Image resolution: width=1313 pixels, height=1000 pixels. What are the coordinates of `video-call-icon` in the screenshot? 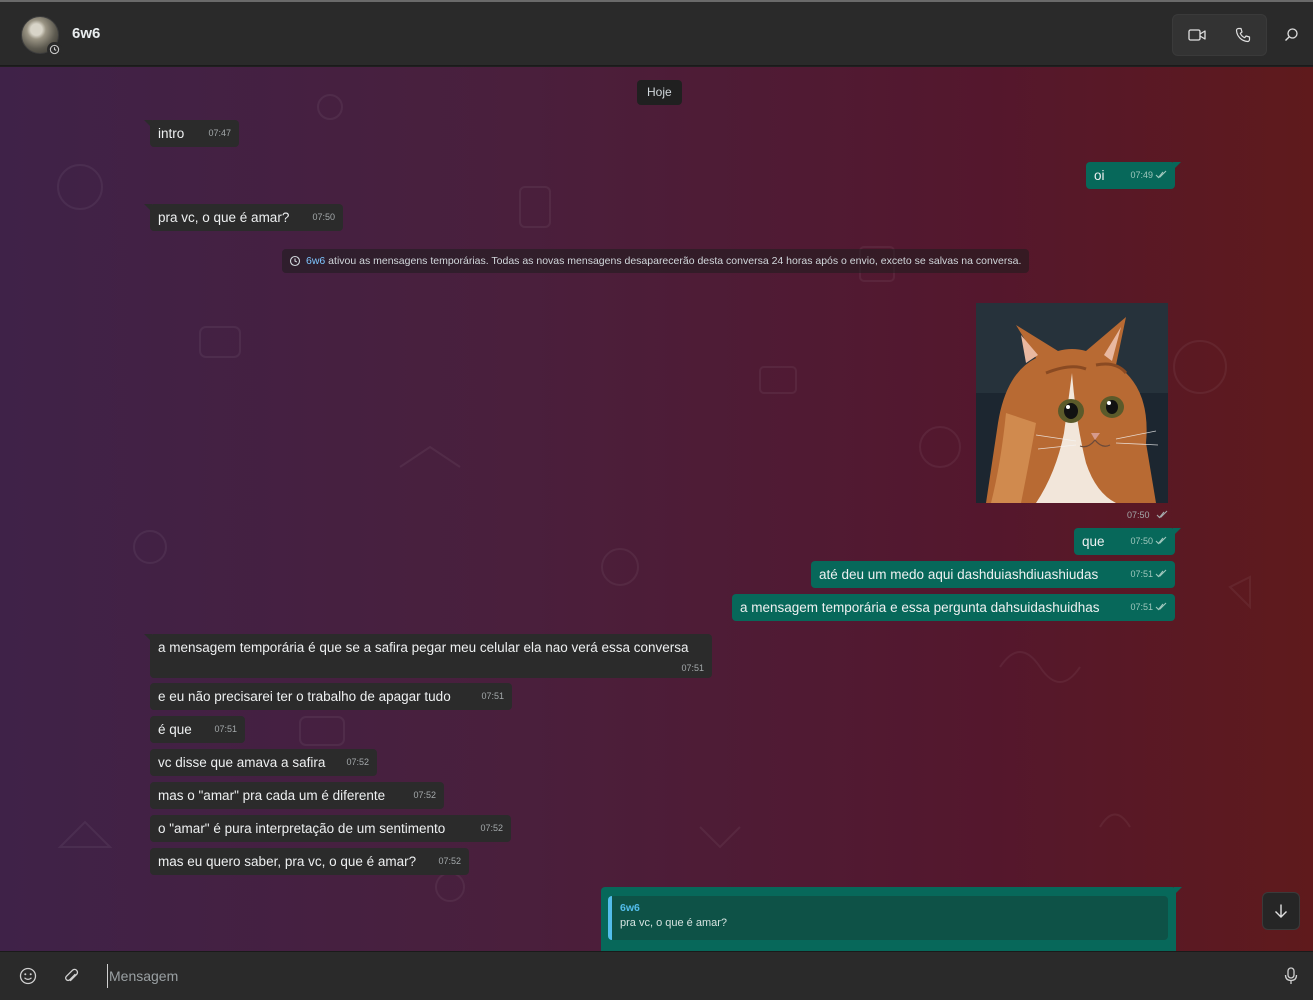 It's located at (1197, 35).